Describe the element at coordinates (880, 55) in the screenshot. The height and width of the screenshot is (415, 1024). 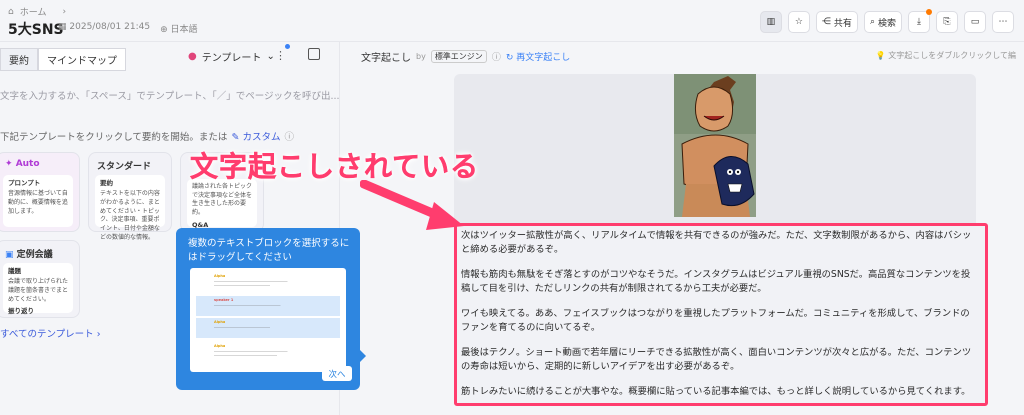
I see `lightbulb-icon: 💡` at that location.